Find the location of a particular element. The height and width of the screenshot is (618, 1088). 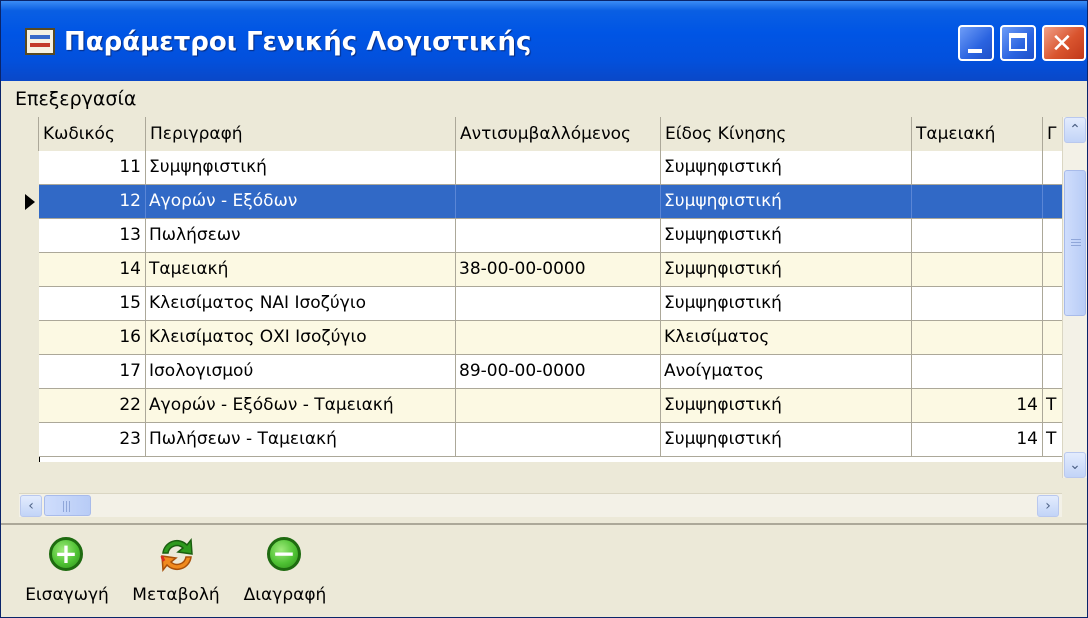

chevron-up-icon: ⌃ is located at coordinates (1075, 130).